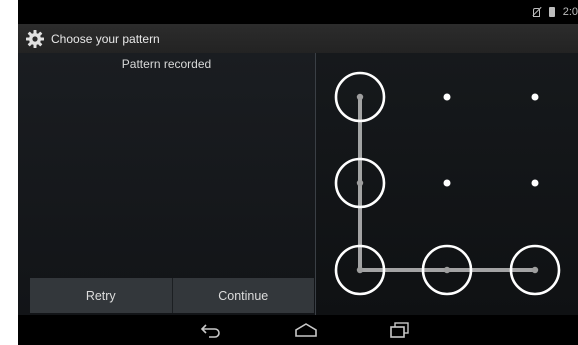 The image size is (578, 345). Describe the element at coordinates (306, 330) in the screenshot. I see `home-icon` at that location.